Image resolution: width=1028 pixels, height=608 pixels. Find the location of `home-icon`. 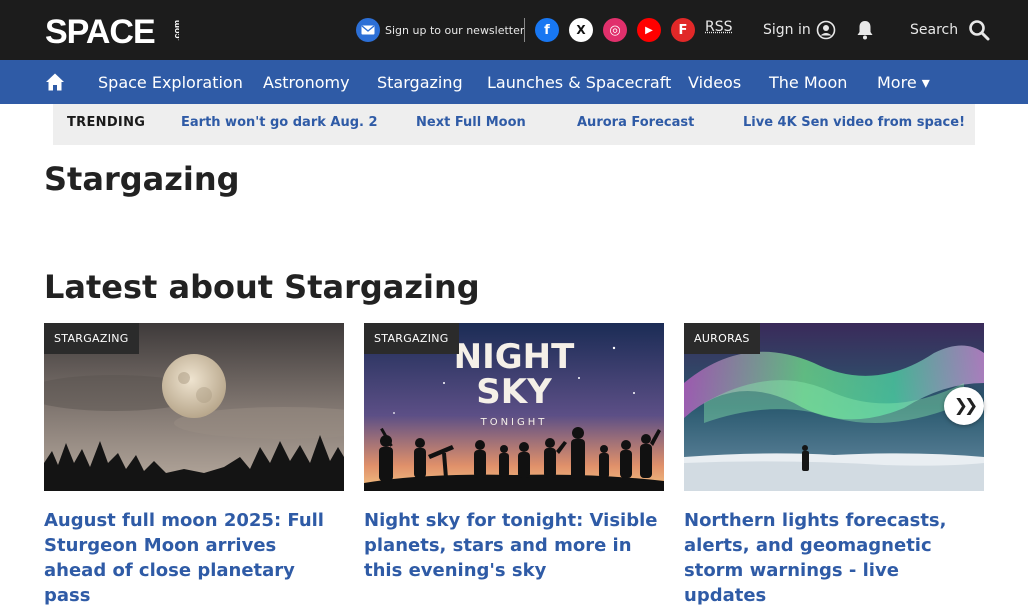

home-icon is located at coordinates (55, 82).